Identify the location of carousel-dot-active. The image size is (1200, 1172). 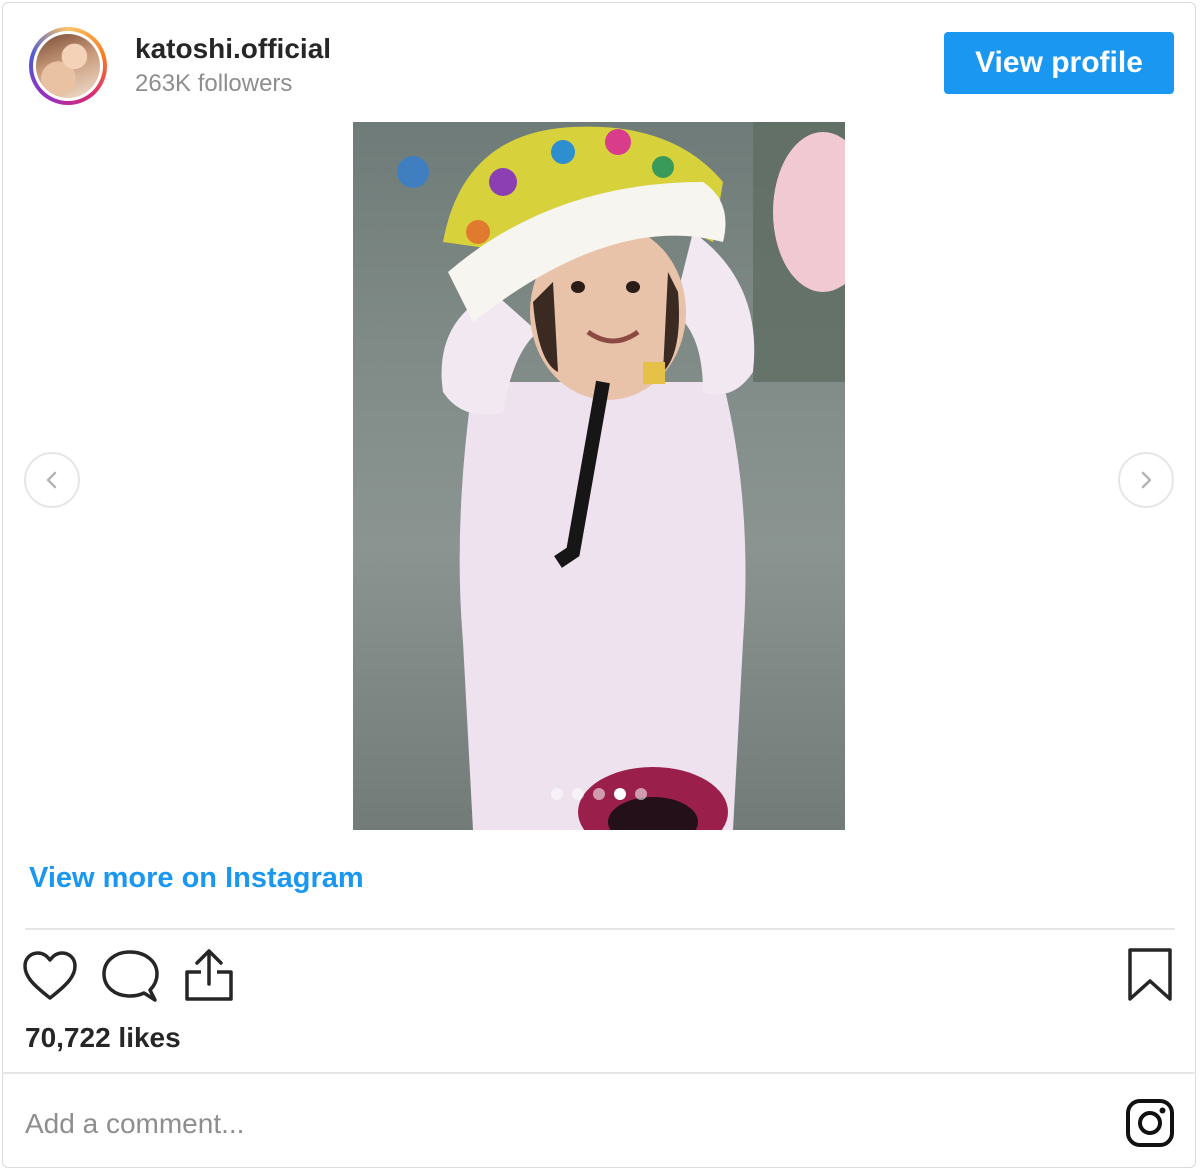
(620, 794).